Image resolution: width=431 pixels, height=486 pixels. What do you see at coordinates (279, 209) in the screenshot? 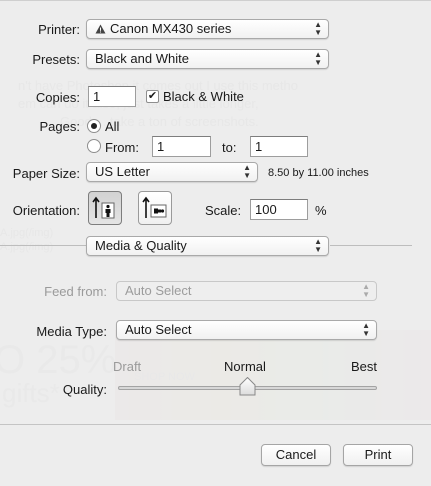
I see `scale-input: 100` at bounding box center [279, 209].